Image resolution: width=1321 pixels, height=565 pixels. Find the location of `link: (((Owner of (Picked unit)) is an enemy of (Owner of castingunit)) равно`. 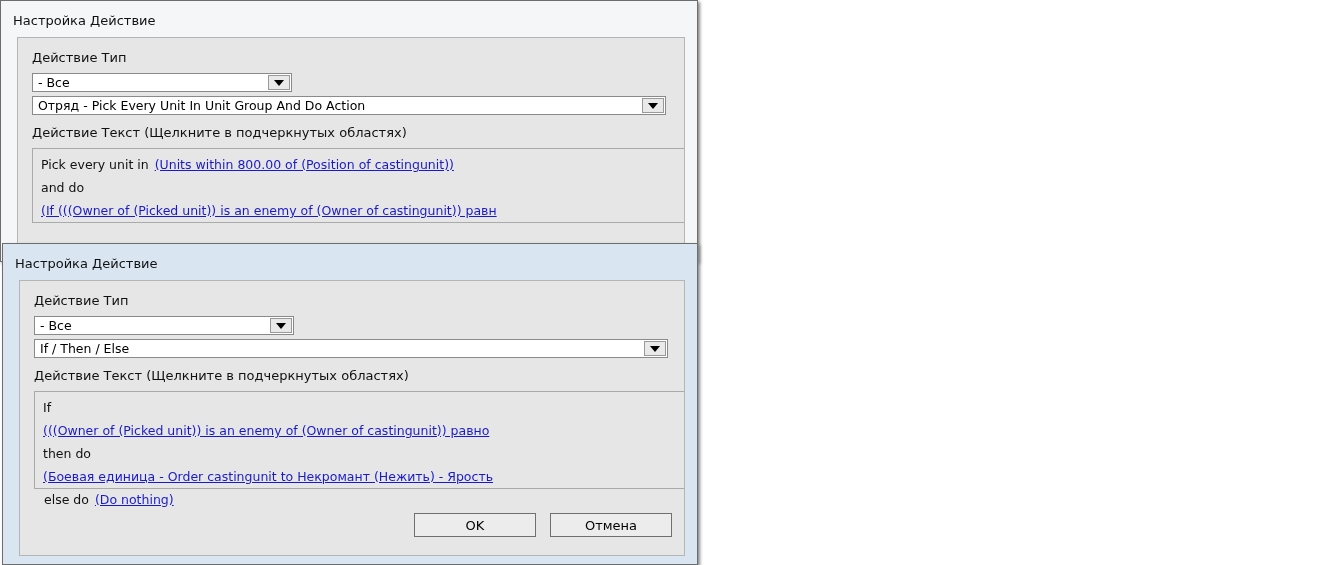

link: (((Owner of (Picked unit)) is an enemy of (Owner of castingunit)) равно is located at coordinates (266, 430).